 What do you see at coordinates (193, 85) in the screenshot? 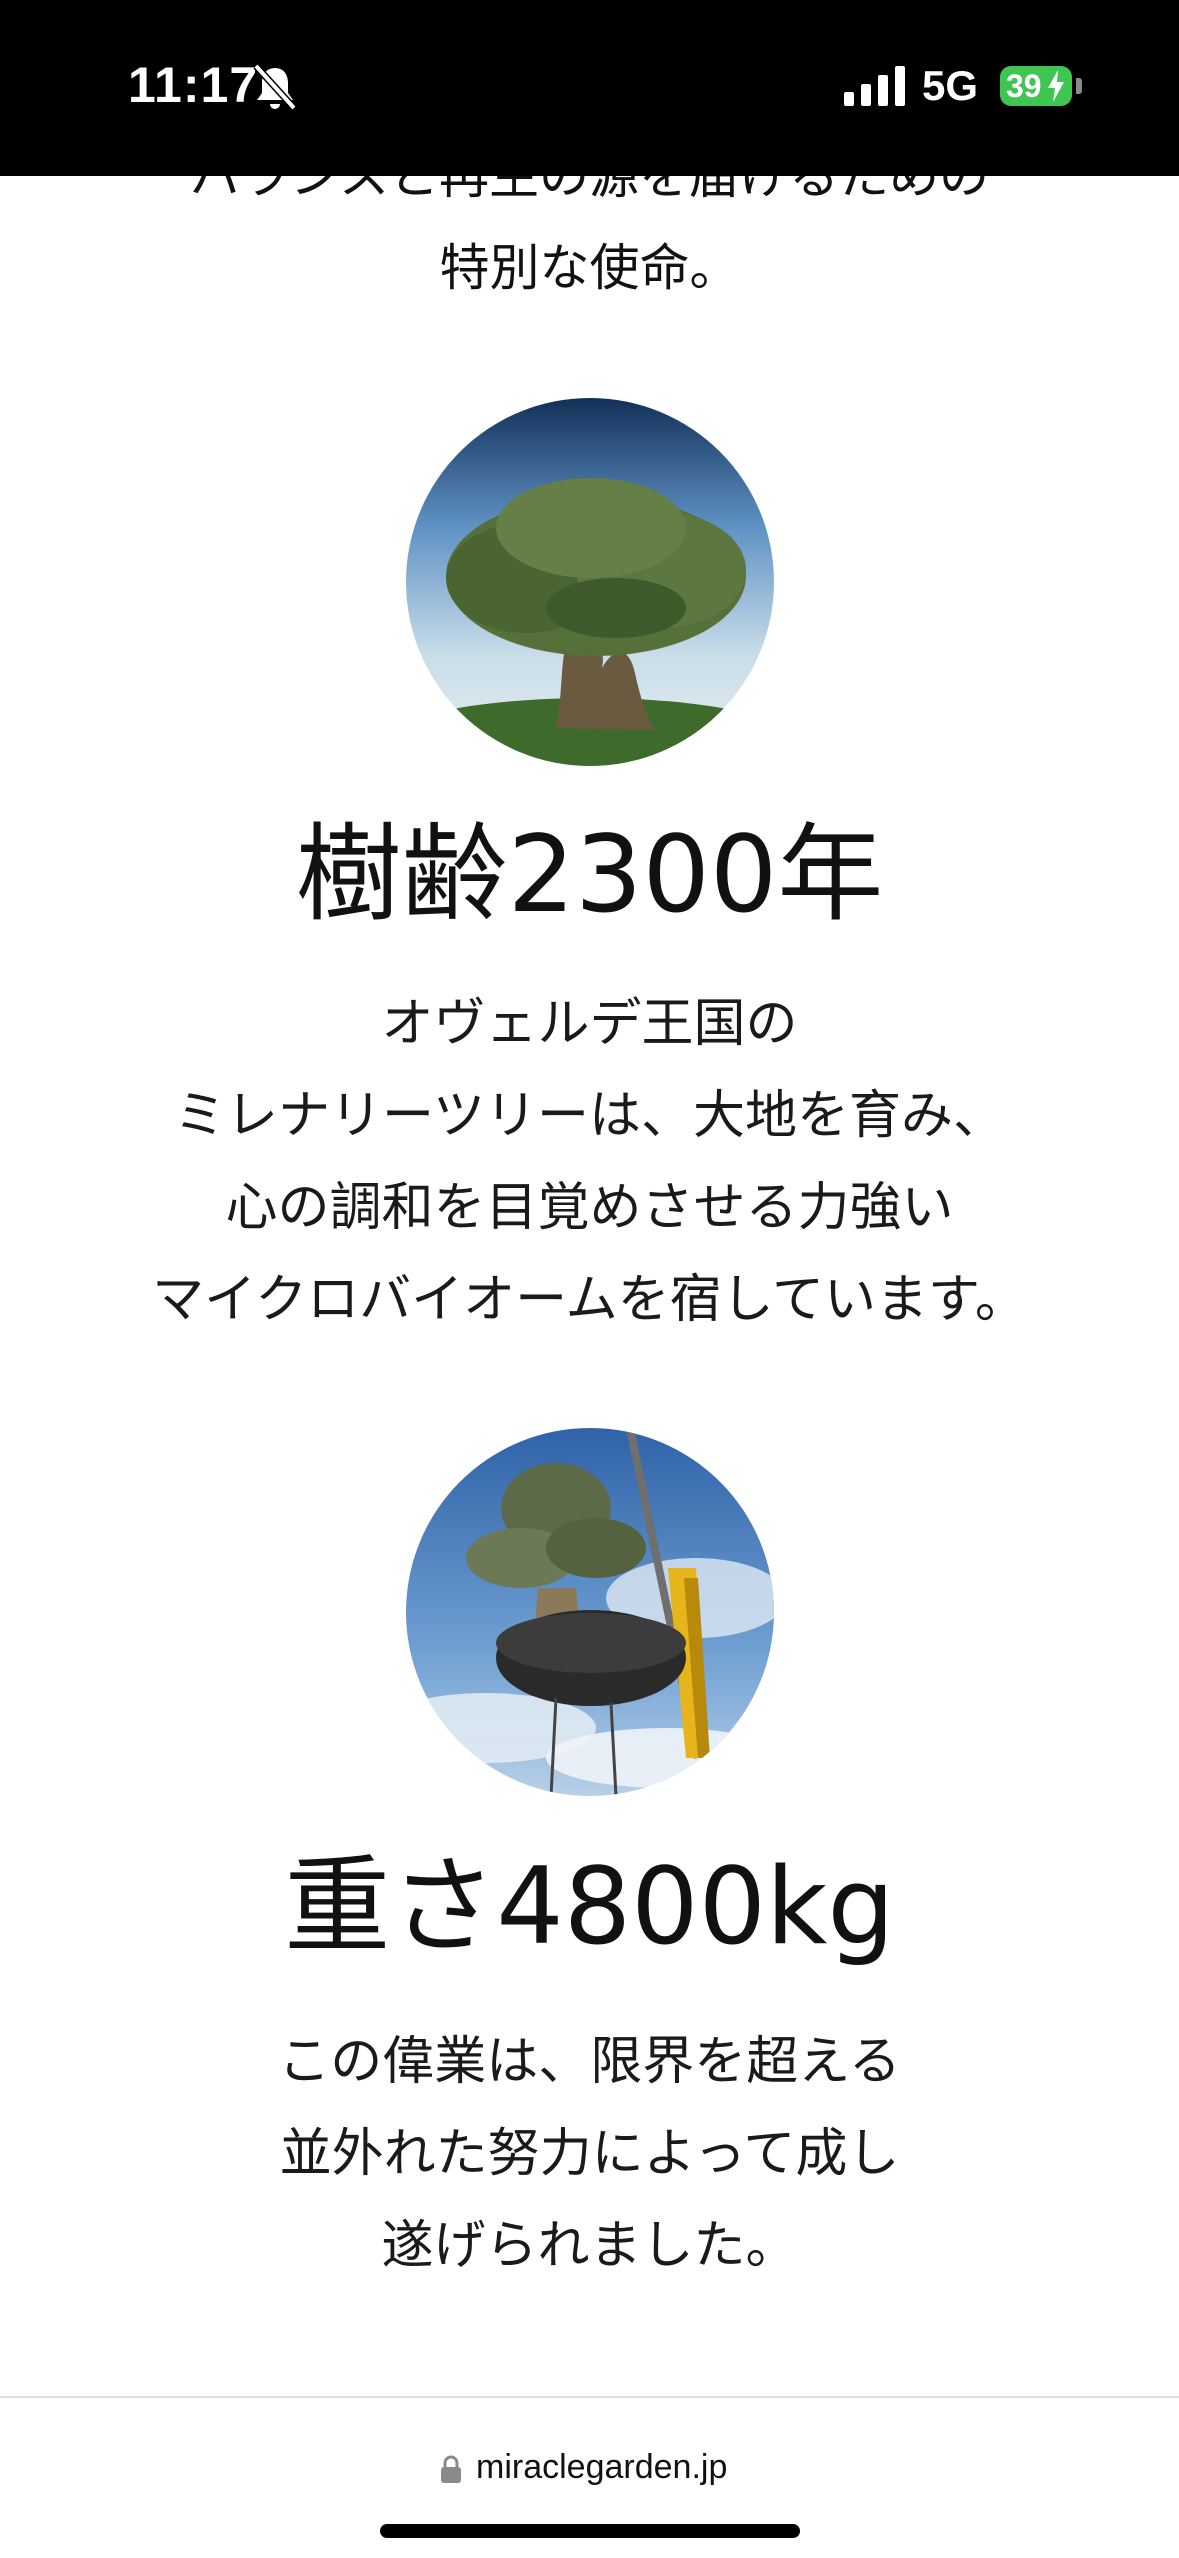
I see `status-time: 11:17` at bounding box center [193, 85].